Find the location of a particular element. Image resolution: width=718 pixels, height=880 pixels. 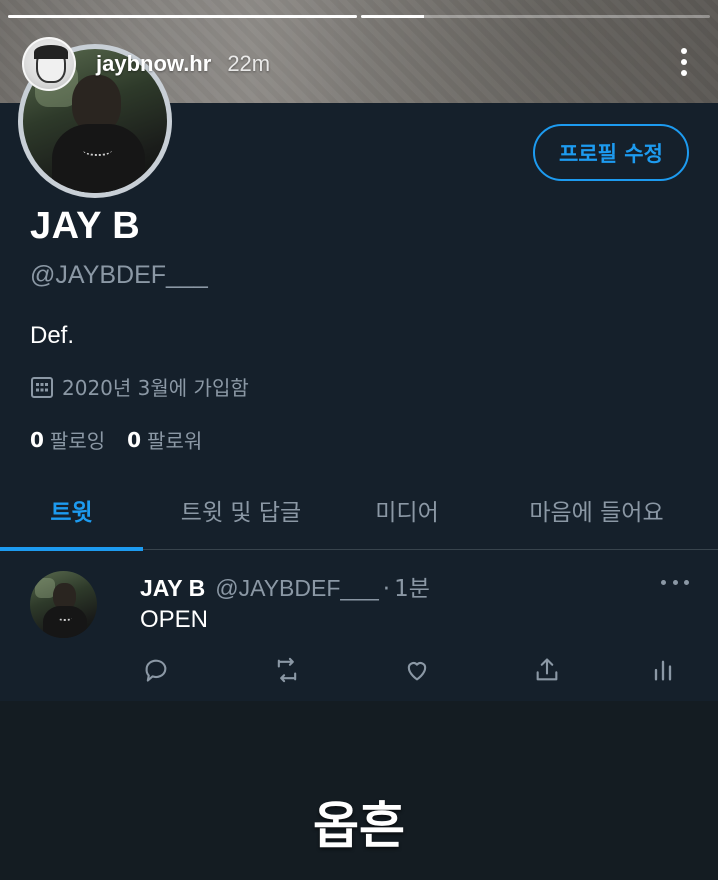

tweet-text: OPEN is located at coordinates (174, 619).